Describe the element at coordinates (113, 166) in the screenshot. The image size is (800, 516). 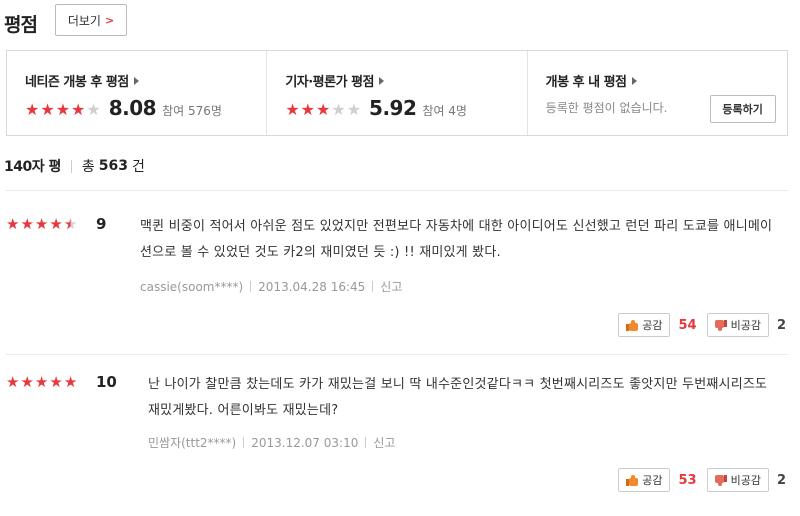
I see `total-count: 563` at that location.